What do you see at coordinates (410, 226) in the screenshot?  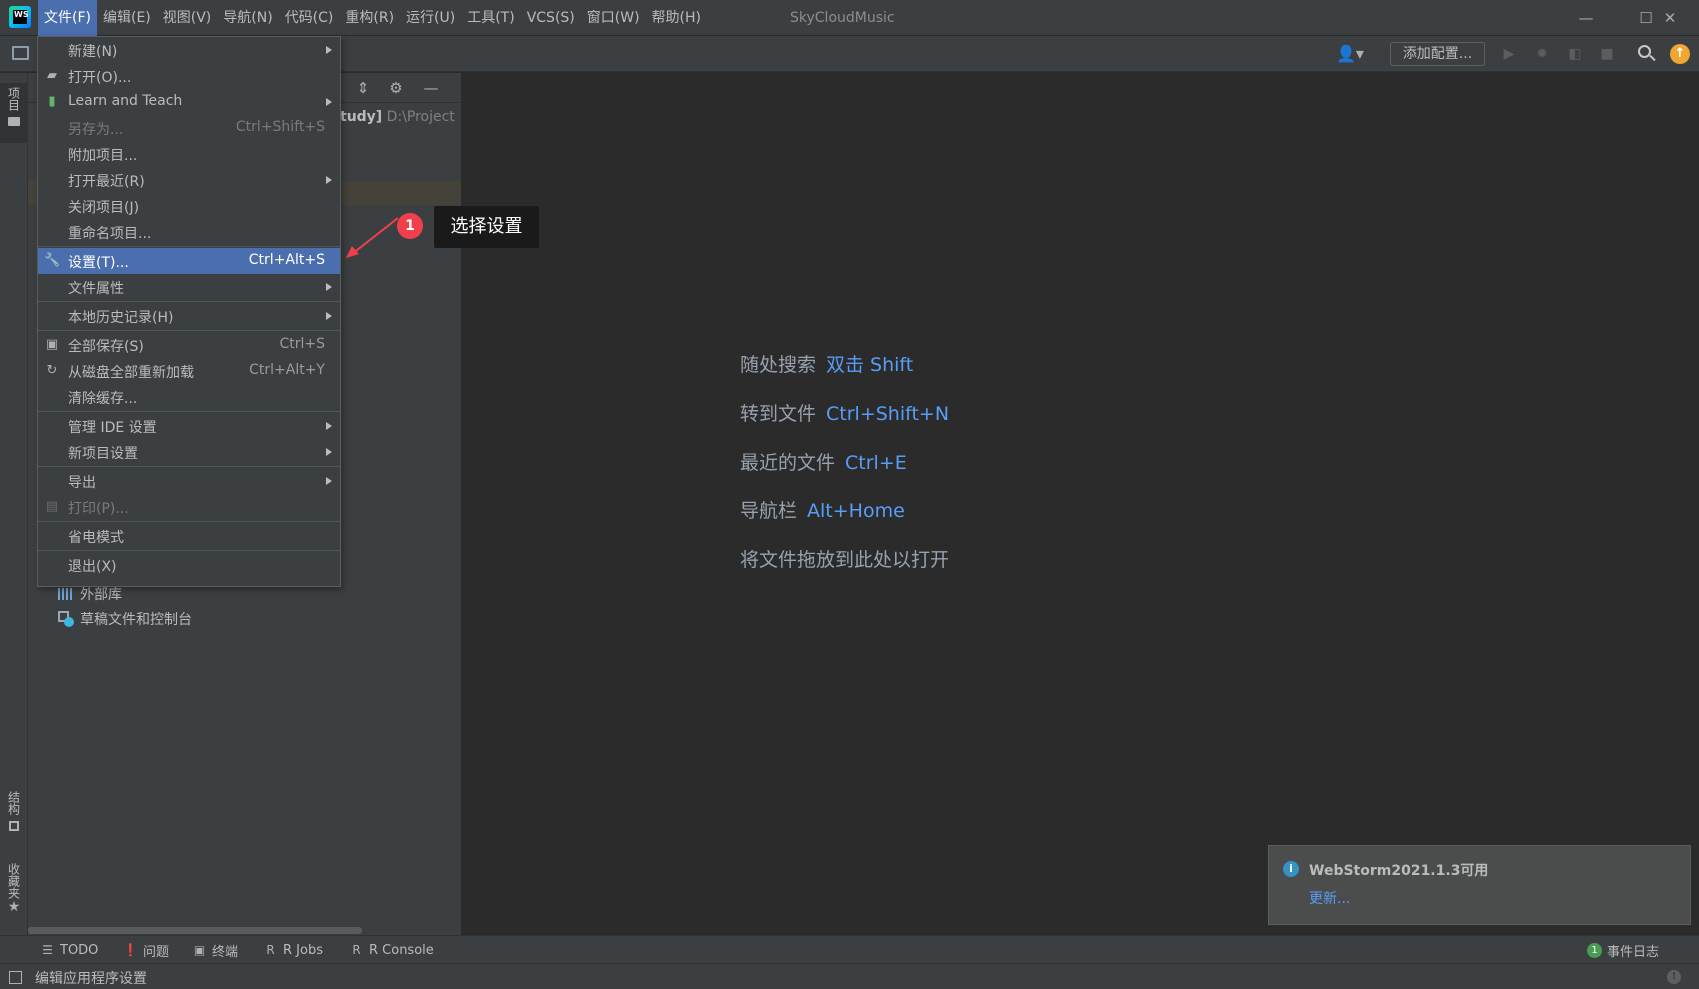 I see `callout-step-badge: 1` at bounding box center [410, 226].